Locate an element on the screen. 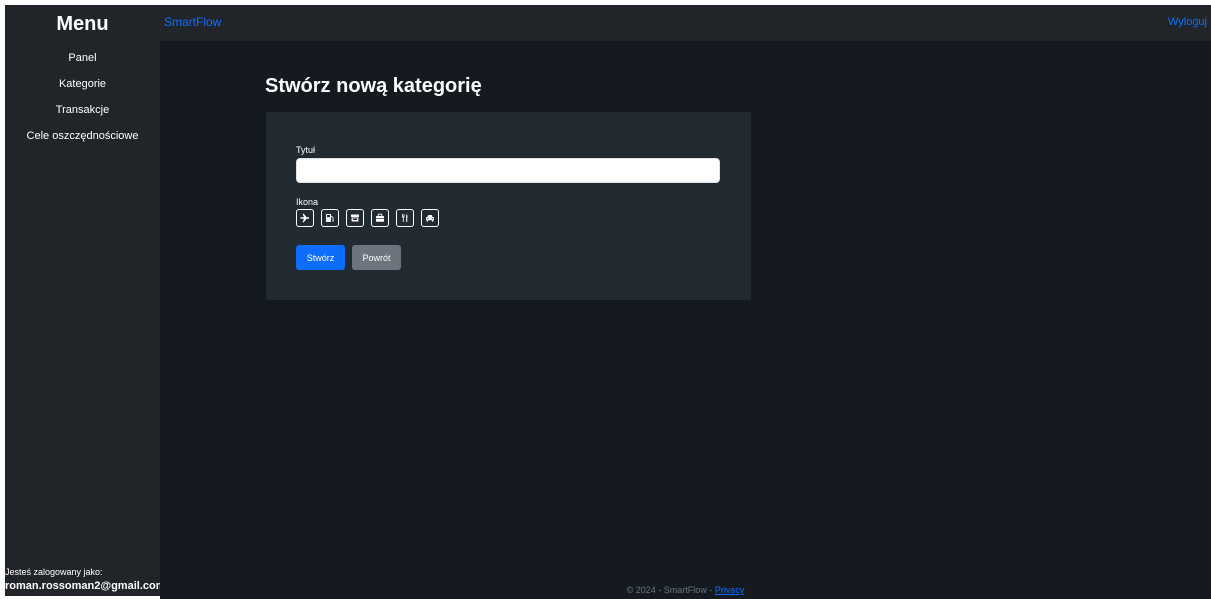  sidebar-item-cele-oszczednosciowe: Cele oszczędnościowe is located at coordinates (82, 140).